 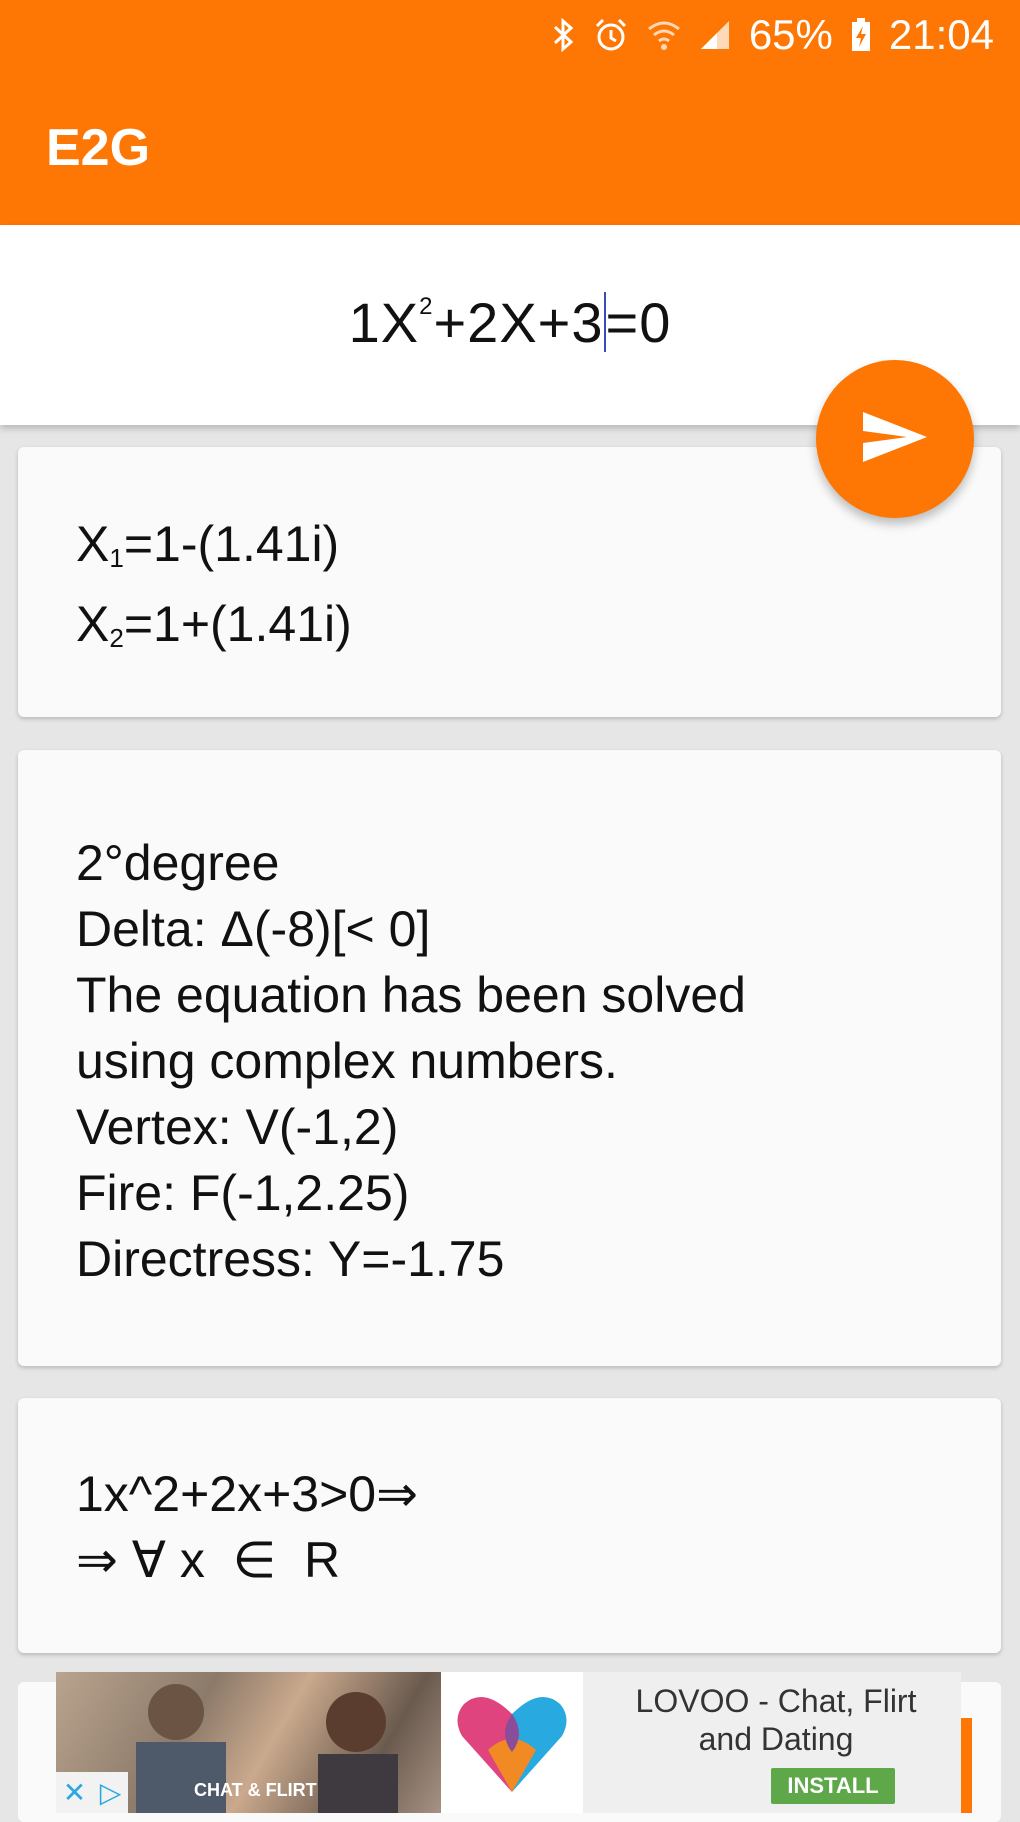 I want to click on bluetooth-icon, so click(x=564, y=35).